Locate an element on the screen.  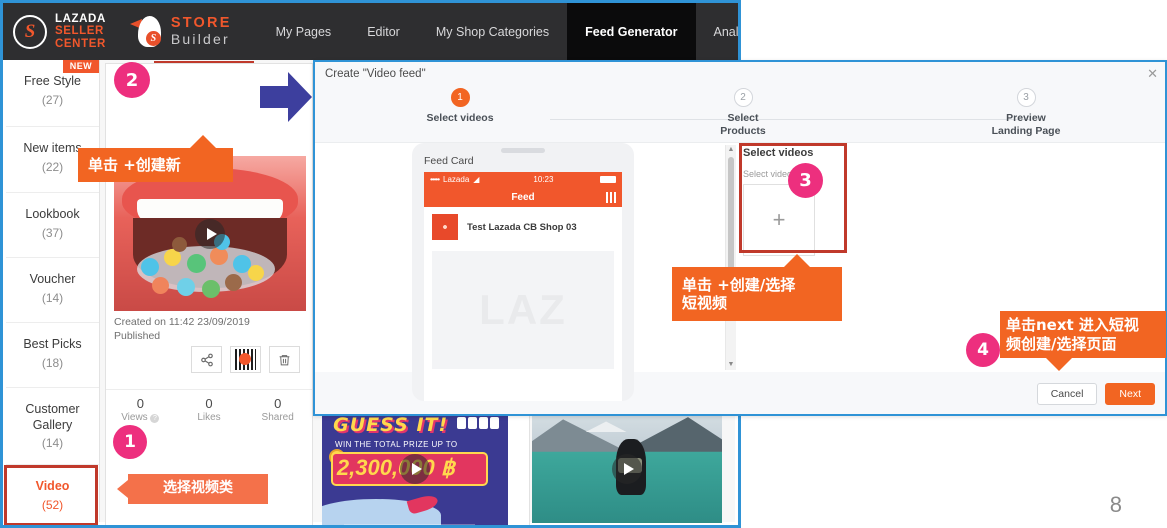
step-2-select-products: 2 Select Products is located at coordinates (743, 113).